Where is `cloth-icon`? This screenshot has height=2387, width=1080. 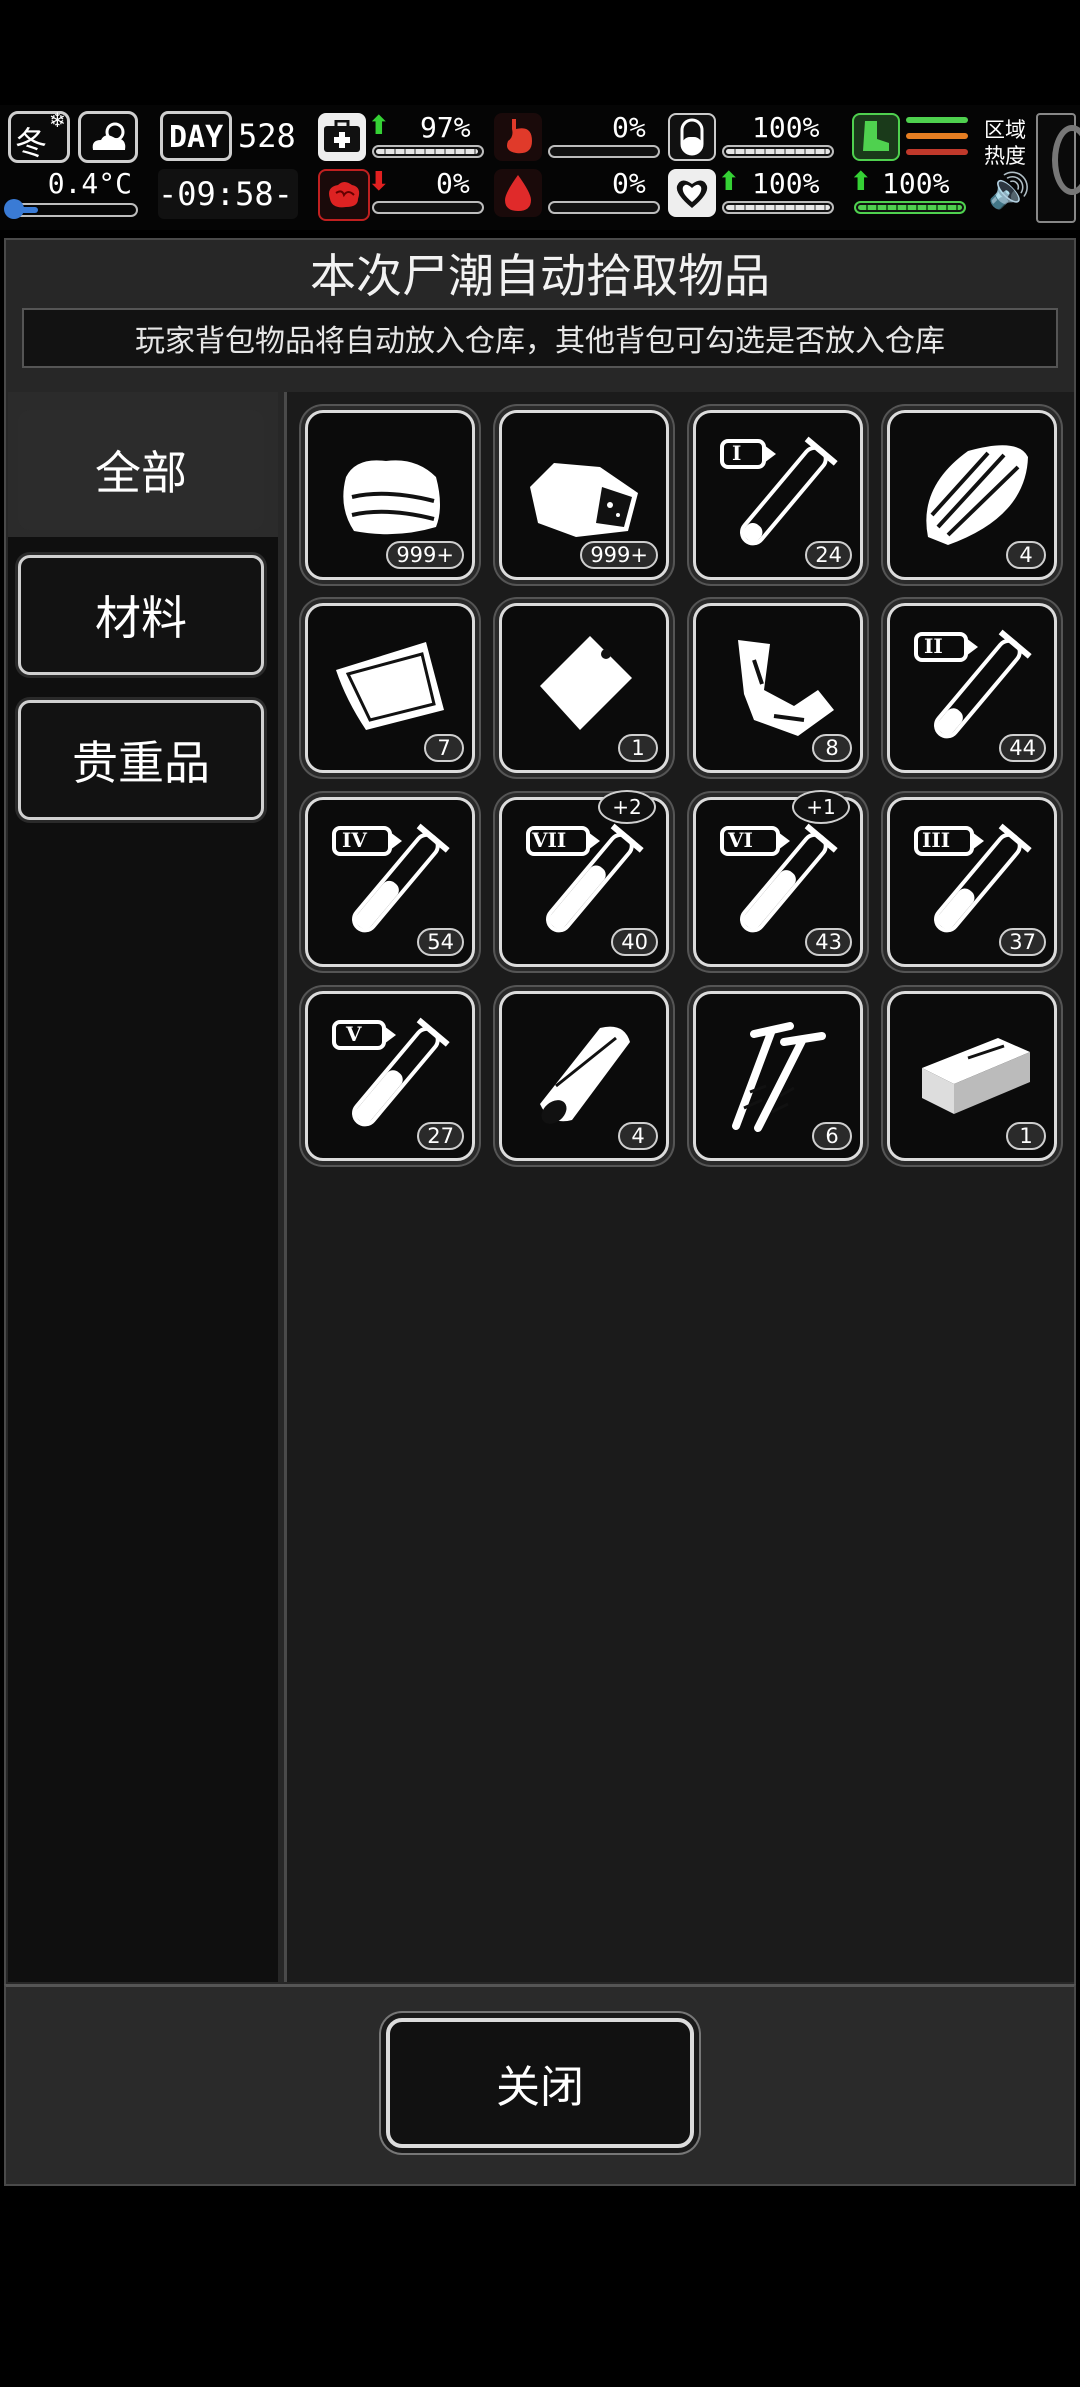
cloth-icon is located at coordinates (391, 497).